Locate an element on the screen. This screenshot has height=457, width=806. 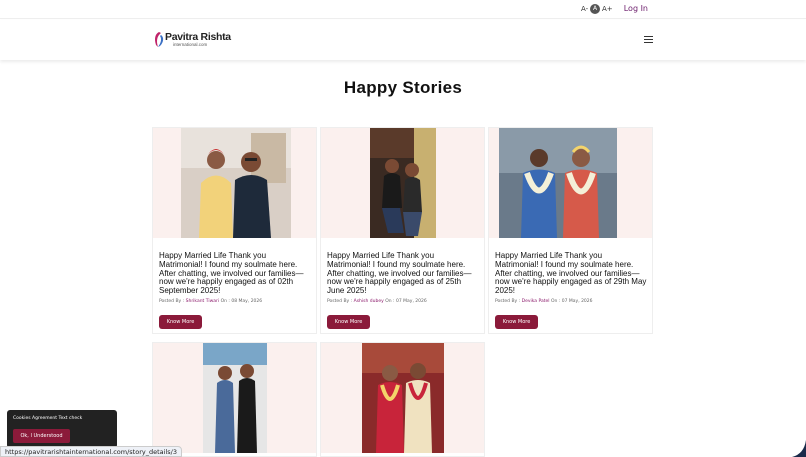
site-header: Pavitra Rishta international.com is located at coordinates (403, 40).